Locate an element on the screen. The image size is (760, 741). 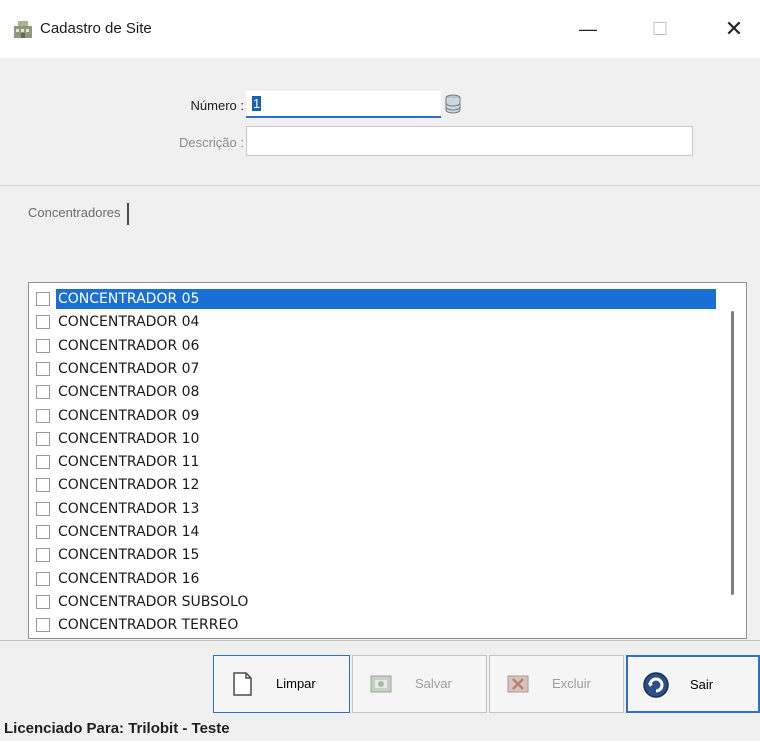
list-item: CONCENTRADOR 13 is located at coordinates (378, 509).